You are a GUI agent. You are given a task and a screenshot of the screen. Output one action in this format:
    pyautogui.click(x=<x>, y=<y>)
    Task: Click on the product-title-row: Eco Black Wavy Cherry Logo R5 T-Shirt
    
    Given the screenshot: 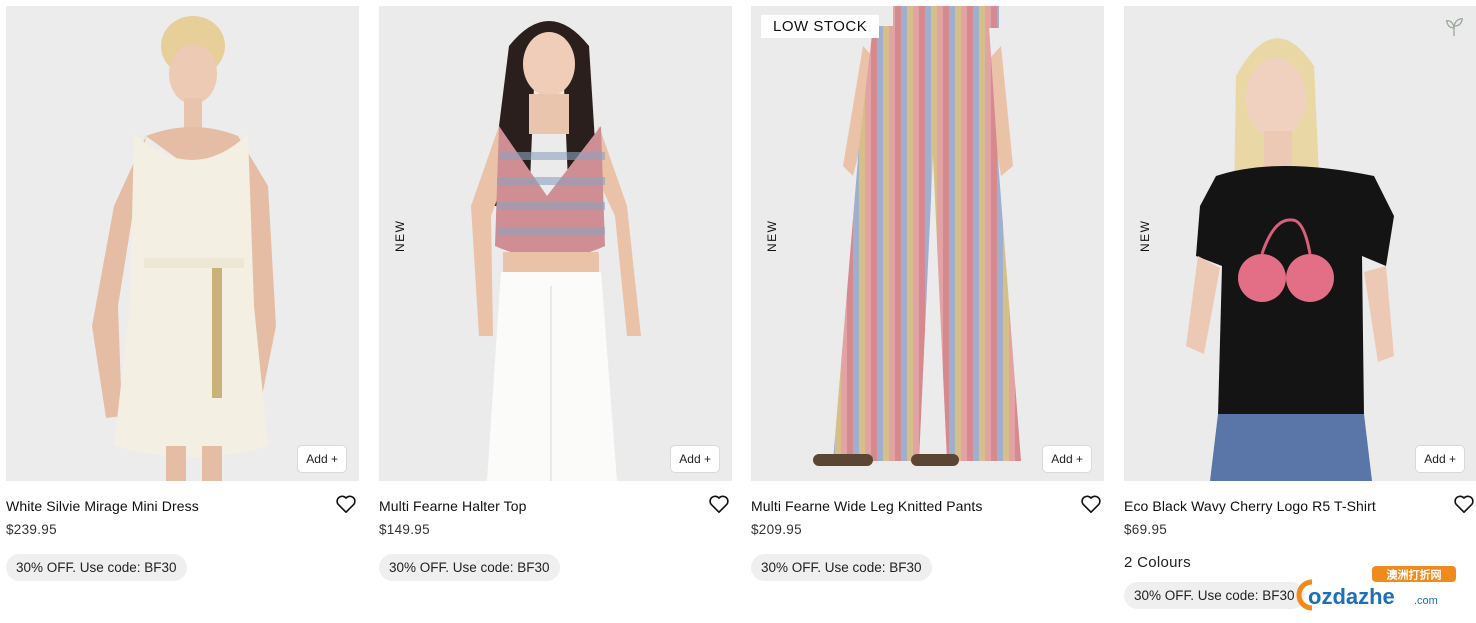 What is the action you would take?
    pyautogui.click(x=1300, y=506)
    